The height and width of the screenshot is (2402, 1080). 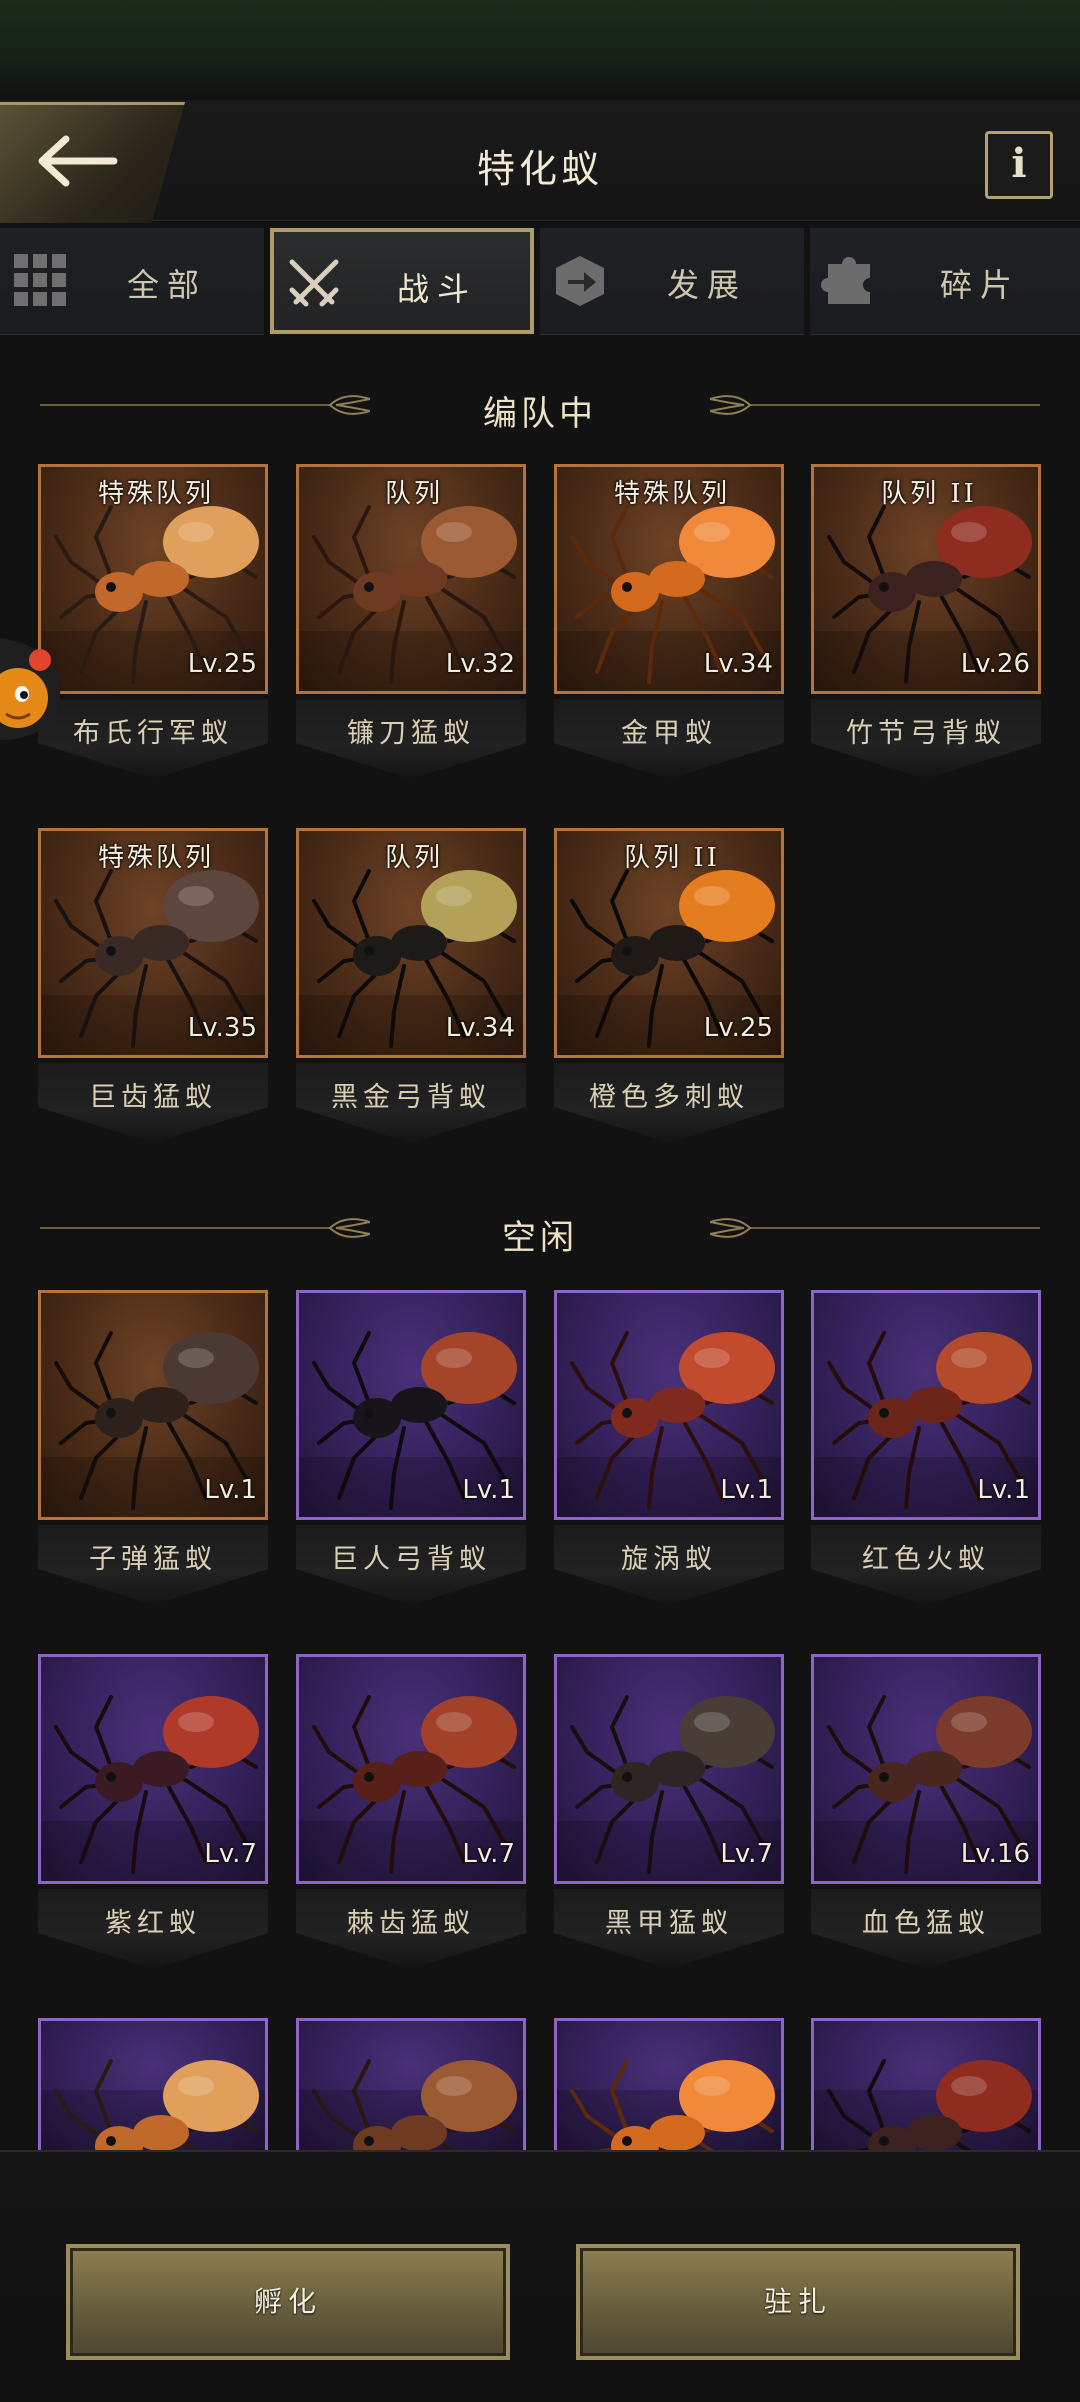 I want to click on ant-portrait-frame: 队列 II Lv.25, so click(x=669, y=943).